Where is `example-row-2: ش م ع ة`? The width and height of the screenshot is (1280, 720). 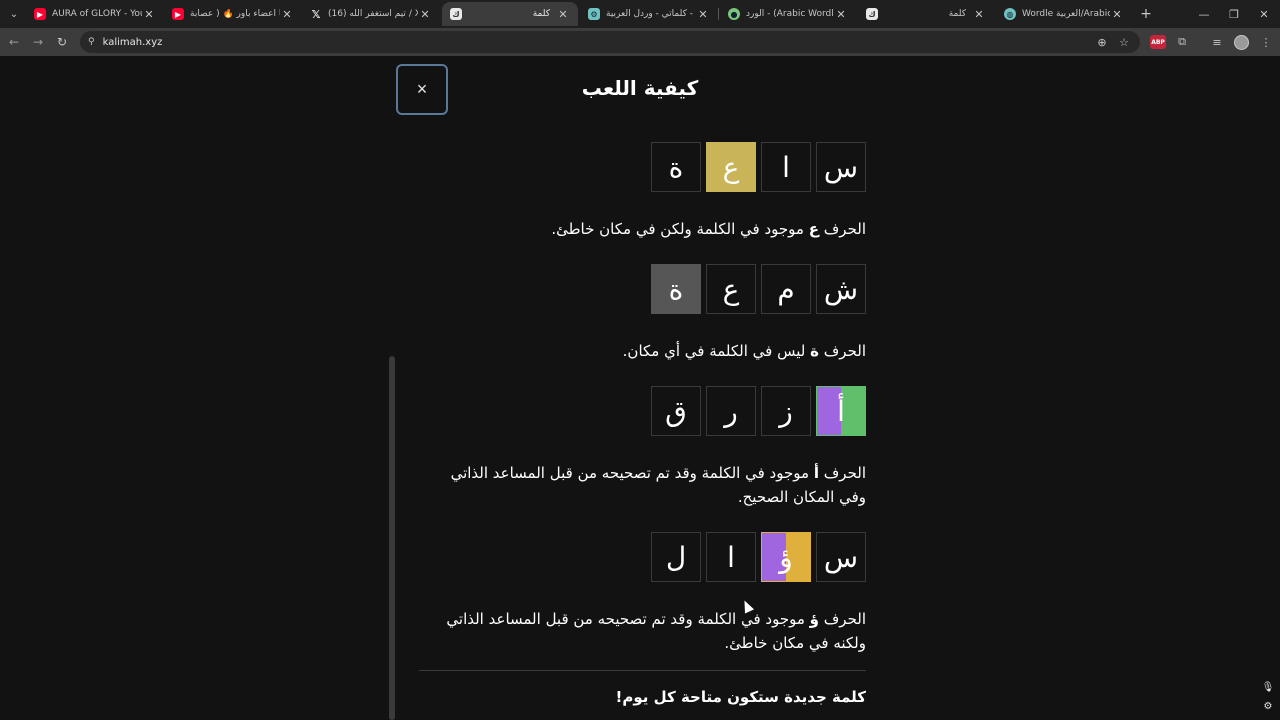 example-row-2: ش م ع ة is located at coordinates (758, 289).